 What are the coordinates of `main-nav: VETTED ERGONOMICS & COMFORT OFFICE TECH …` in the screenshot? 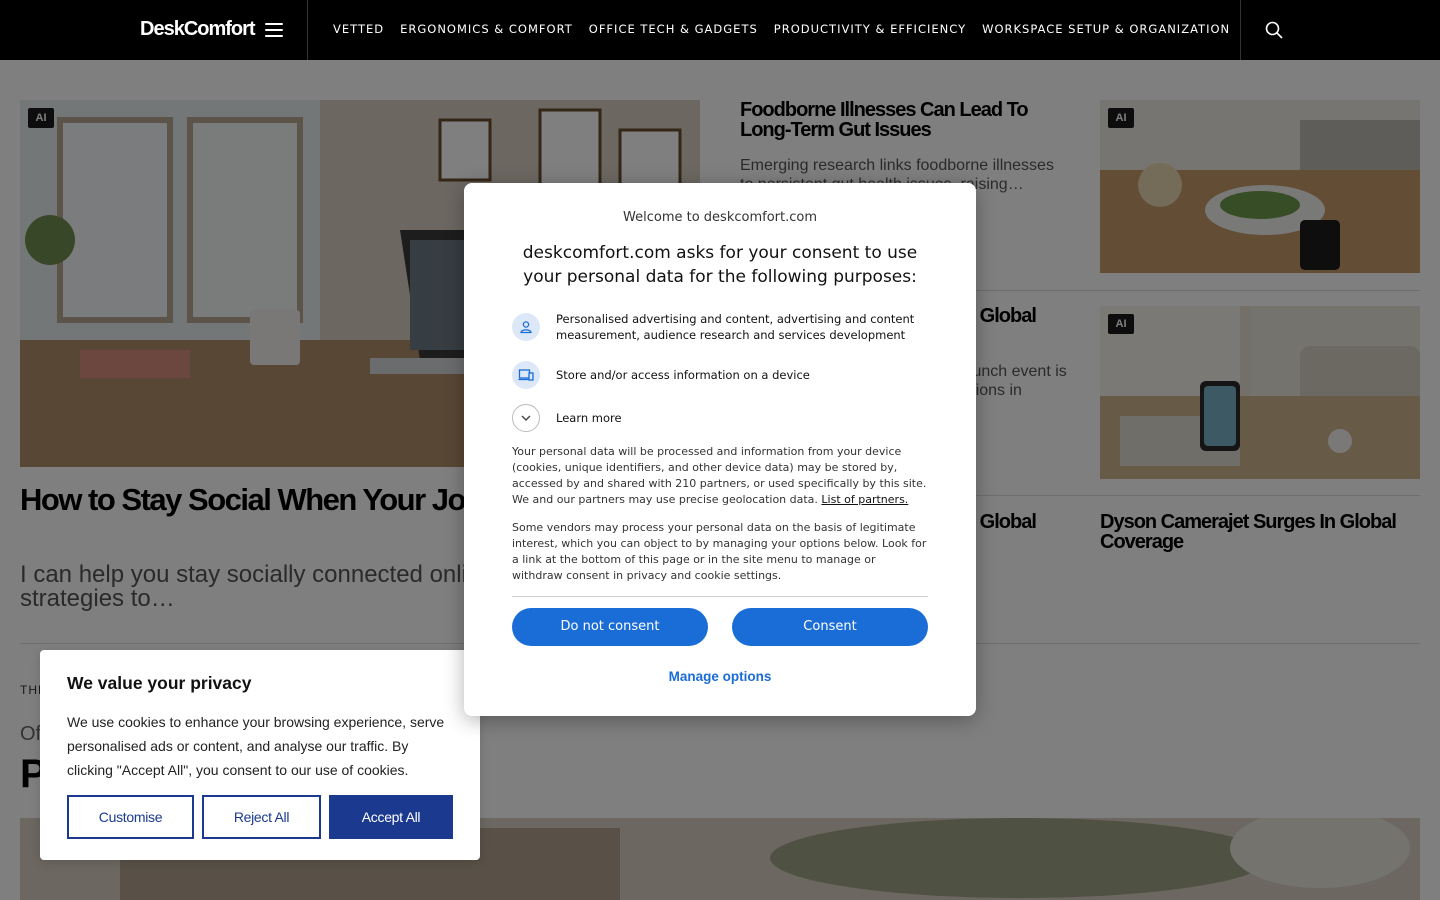 It's located at (781, 29).